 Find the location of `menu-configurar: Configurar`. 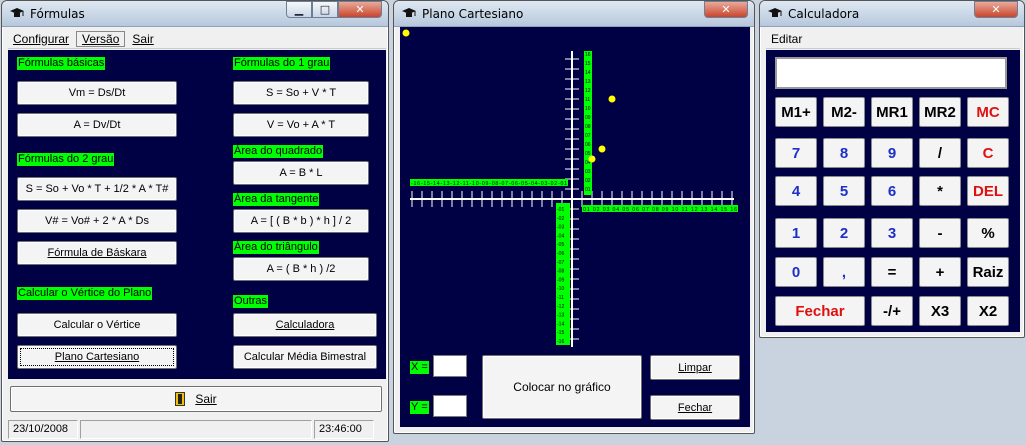

menu-configurar: Configurar is located at coordinates (41, 39).